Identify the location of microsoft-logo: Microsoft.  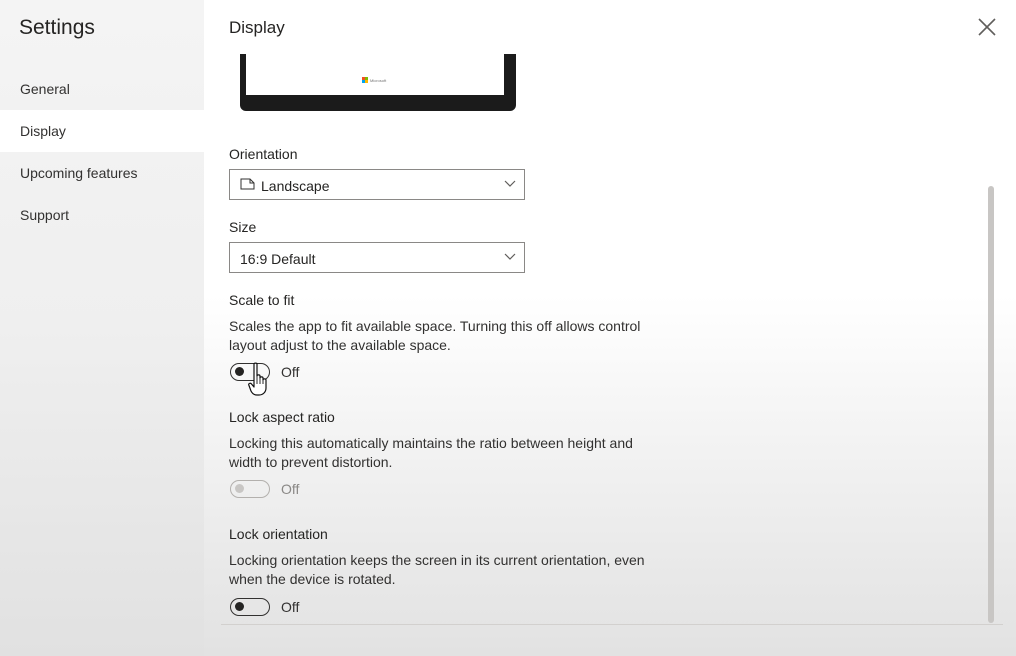
(374, 80).